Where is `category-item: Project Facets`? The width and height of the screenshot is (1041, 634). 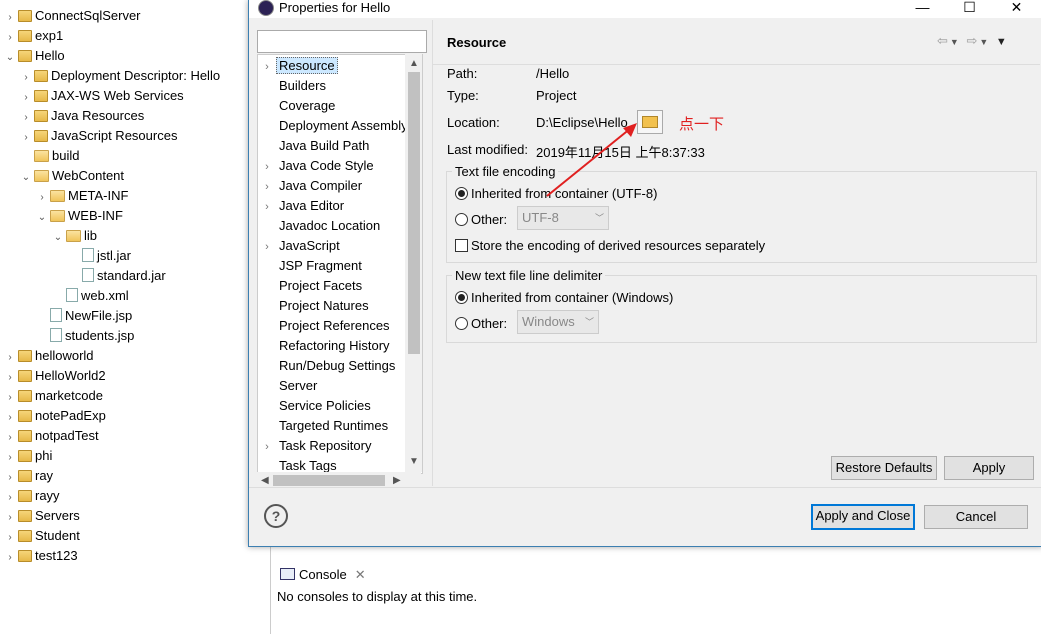
category-item: Project Facets is located at coordinates (311, 286).